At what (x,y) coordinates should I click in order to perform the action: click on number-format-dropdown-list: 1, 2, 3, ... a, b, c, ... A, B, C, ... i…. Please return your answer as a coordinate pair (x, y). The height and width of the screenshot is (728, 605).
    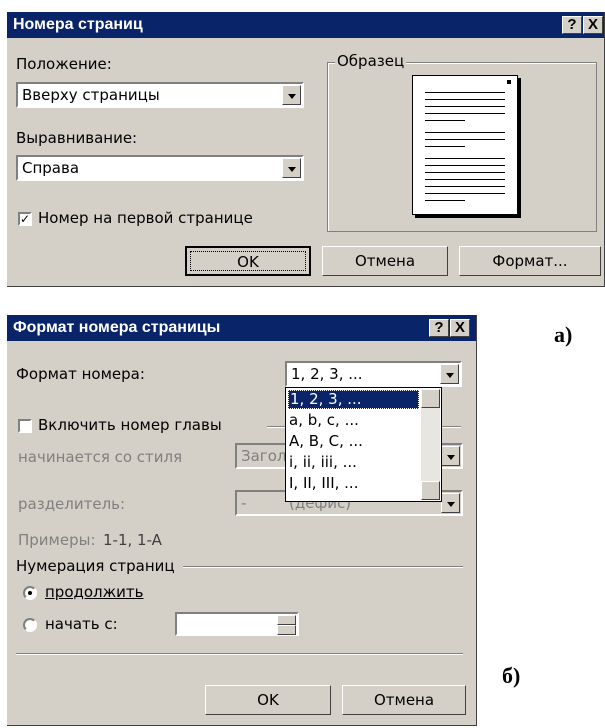
    Looking at the image, I should click on (363, 444).